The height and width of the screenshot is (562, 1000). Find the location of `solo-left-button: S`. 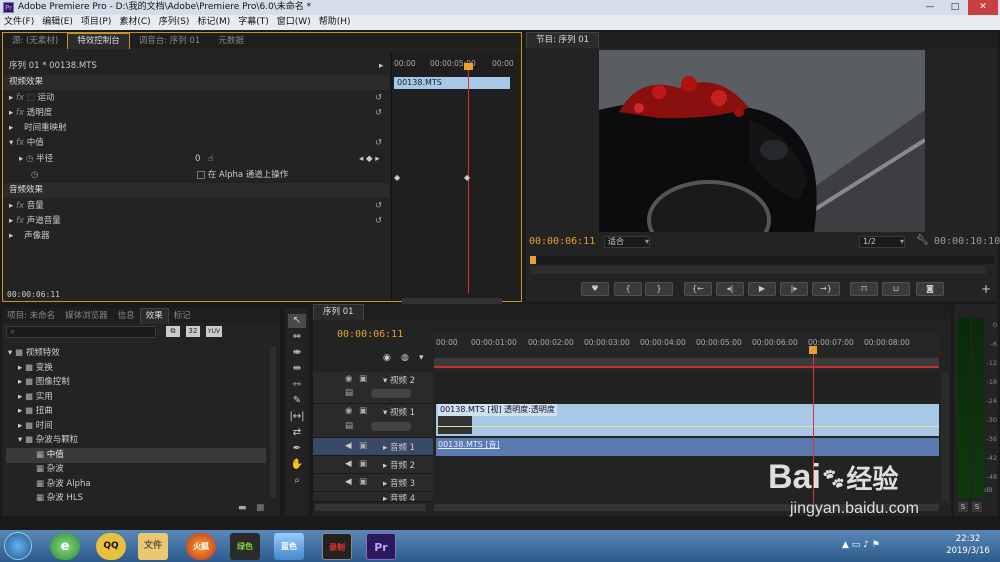

solo-left-button: S is located at coordinates (963, 507).